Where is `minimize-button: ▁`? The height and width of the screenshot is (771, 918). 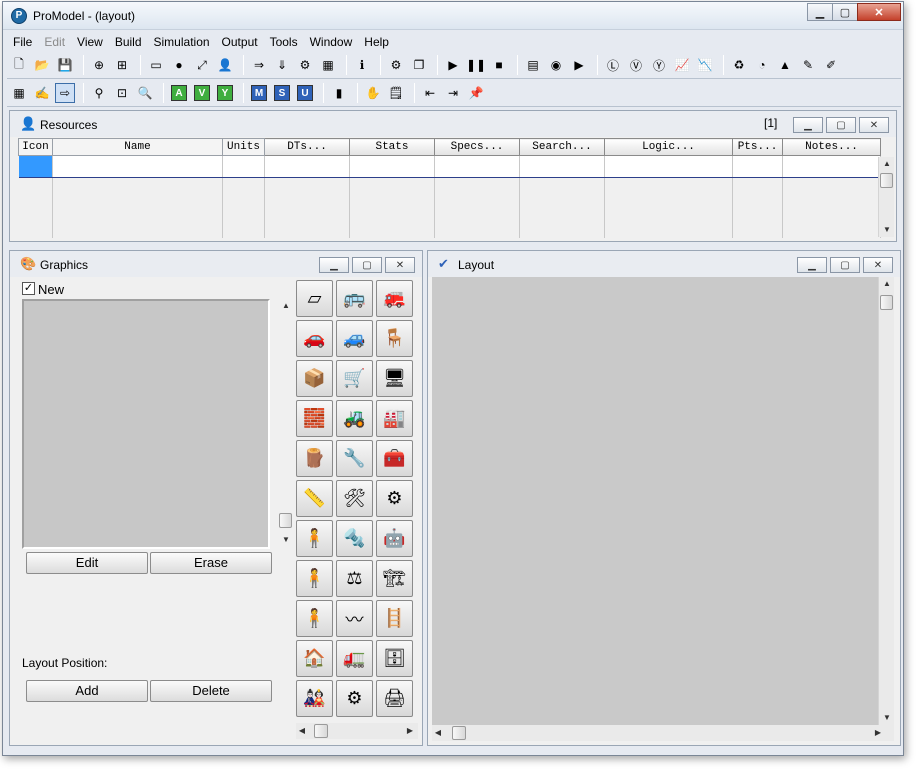
minimize-button: ▁ is located at coordinates (820, 12).